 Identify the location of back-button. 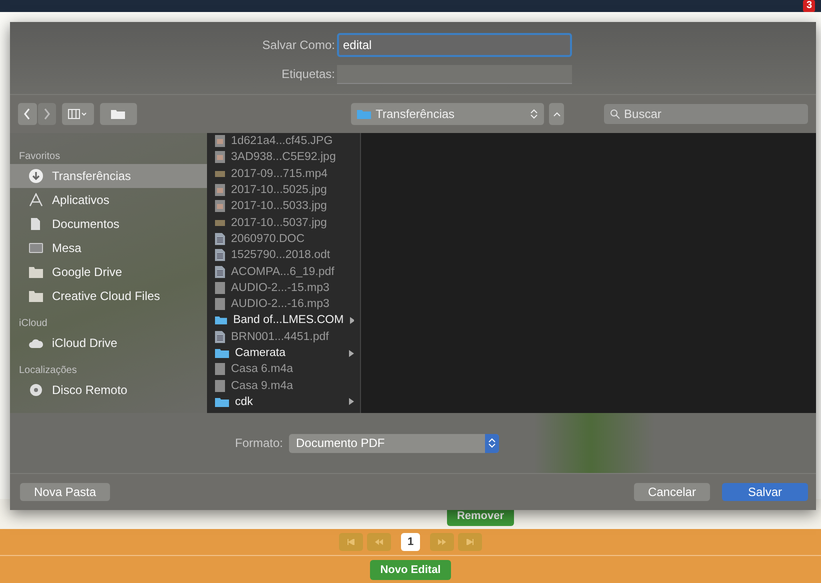
(27, 114).